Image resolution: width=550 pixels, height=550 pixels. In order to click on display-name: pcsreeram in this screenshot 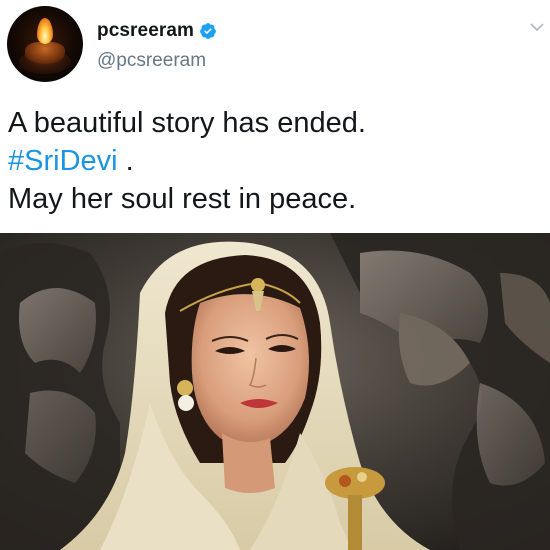, I will do `click(145, 31)`.